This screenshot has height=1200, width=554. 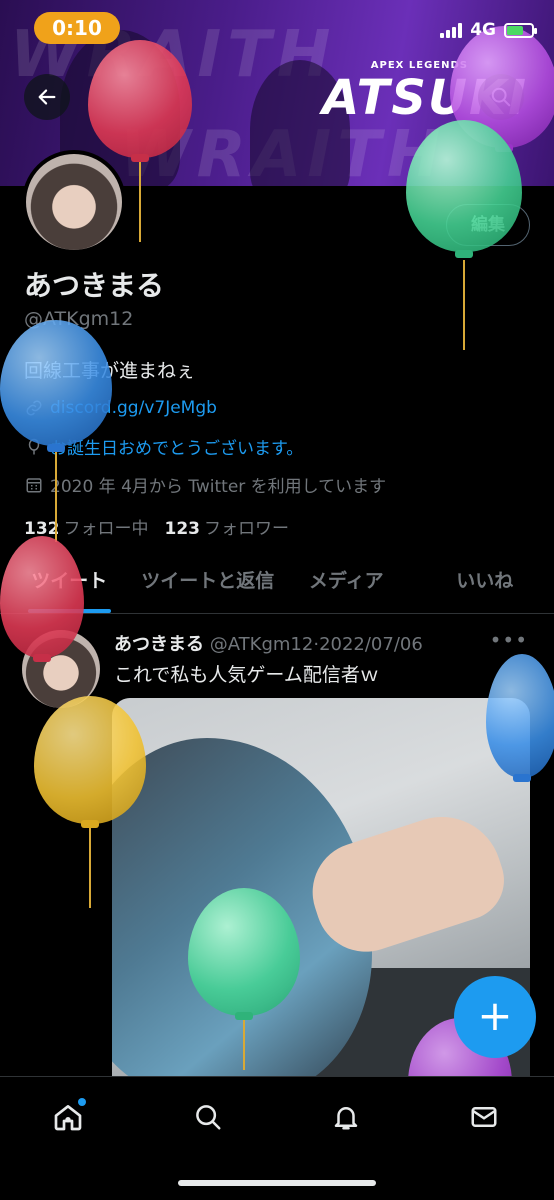 I want to click on nav-notifications, so click(x=346, y=1117).